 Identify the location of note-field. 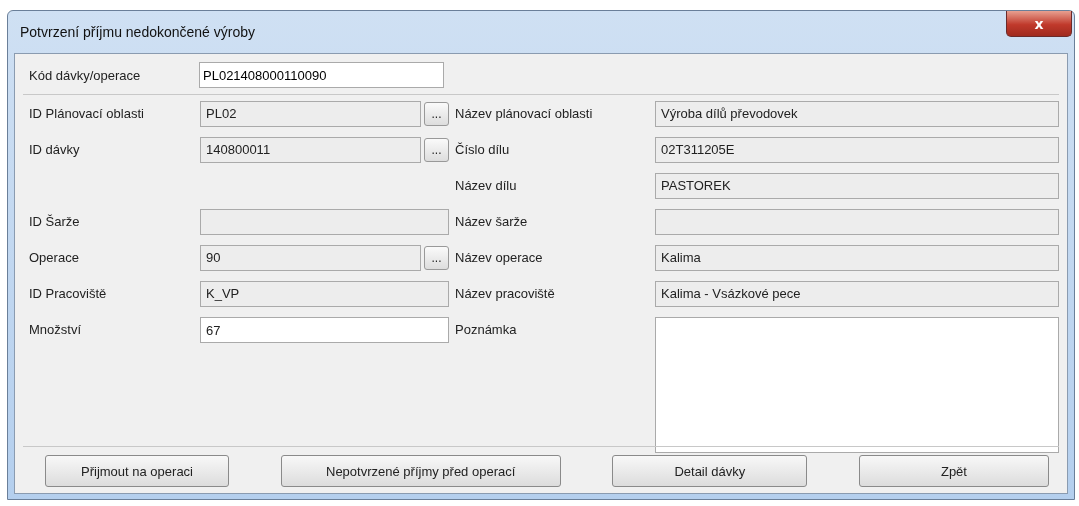
(857, 385).